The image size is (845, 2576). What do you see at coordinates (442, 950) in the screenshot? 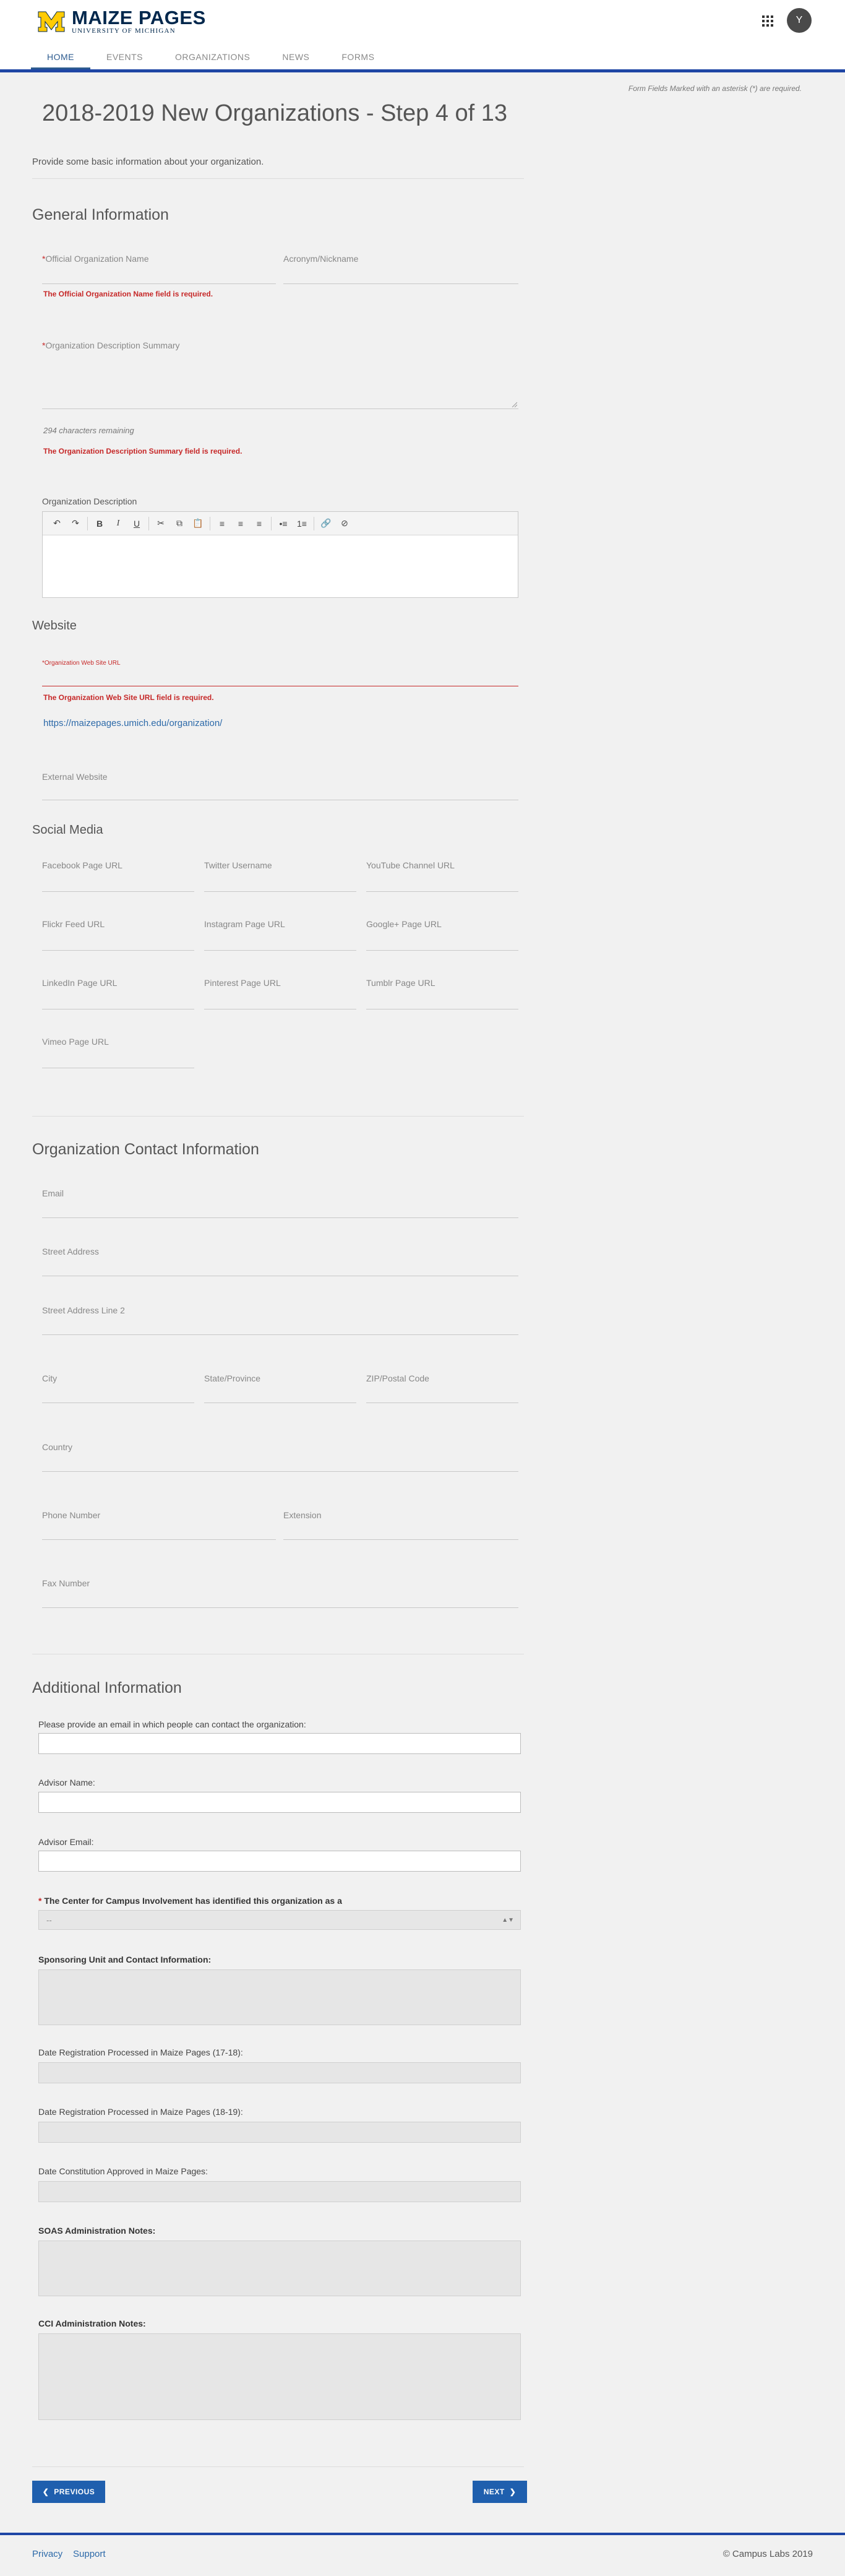
I see `googleplus-input` at bounding box center [442, 950].